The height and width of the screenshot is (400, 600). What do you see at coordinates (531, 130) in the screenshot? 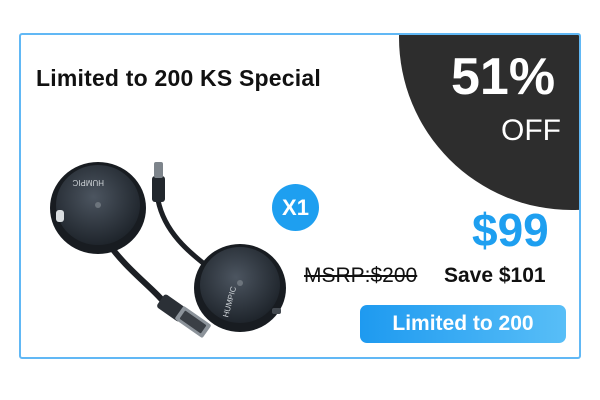
I see `discount-off-label: OFF` at bounding box center [531, 130].